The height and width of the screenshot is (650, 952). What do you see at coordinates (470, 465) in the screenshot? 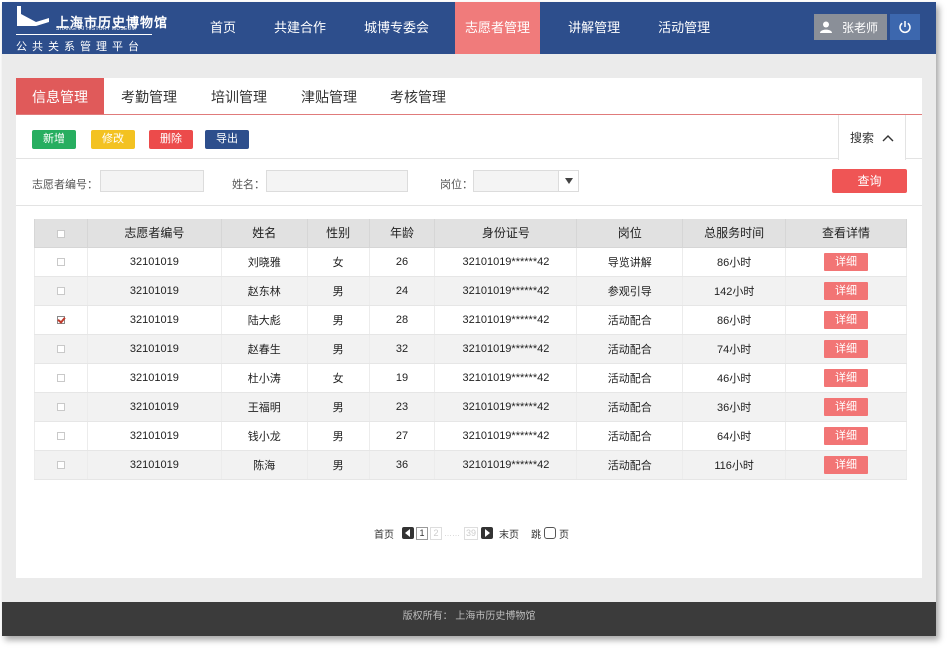
I see `table-row: 32101019 陈海男 36 32101019******42 活动配合 116小时 详细` at bounding box center [470, 465].